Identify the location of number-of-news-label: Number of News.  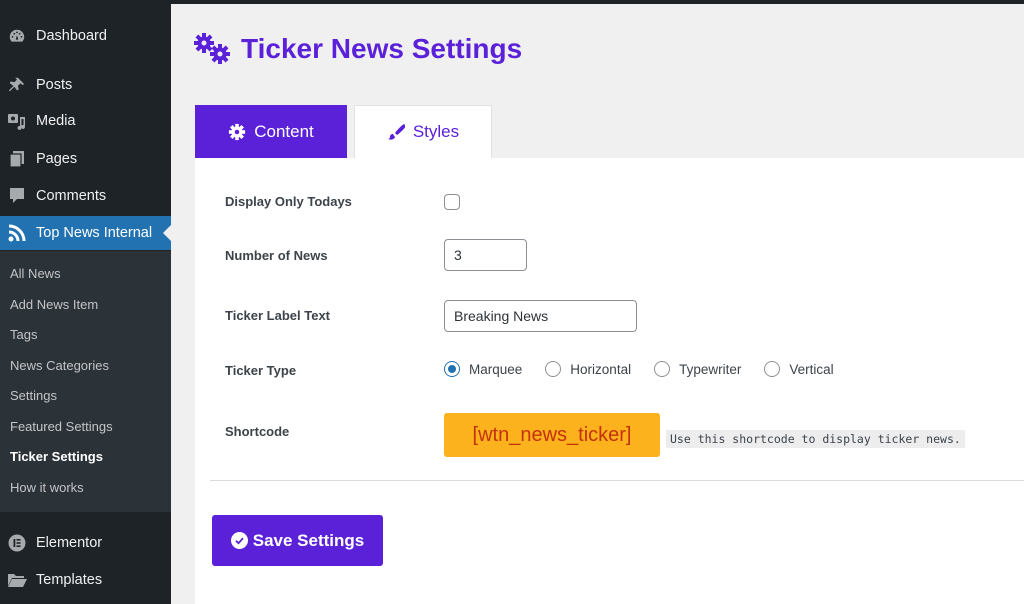
(276, 255).